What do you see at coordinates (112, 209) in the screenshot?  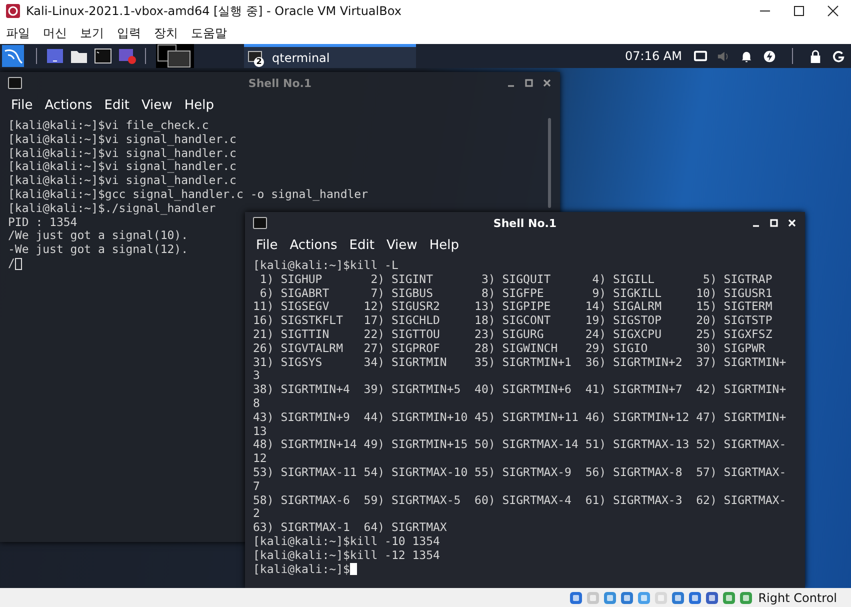 I see `terminal-line: [kali@kali:~]$./signal_handler` at bounding box center [112, 209].